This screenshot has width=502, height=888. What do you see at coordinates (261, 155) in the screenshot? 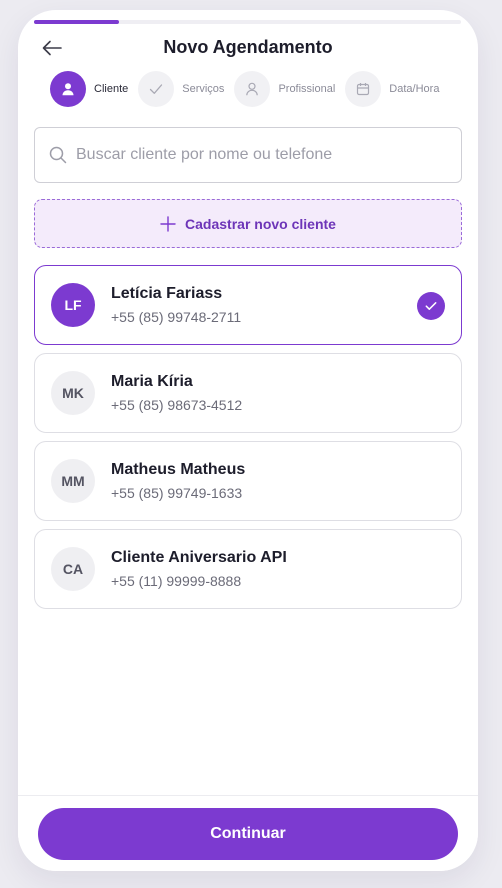
I see `search-input` at bounding box center [261, 155].